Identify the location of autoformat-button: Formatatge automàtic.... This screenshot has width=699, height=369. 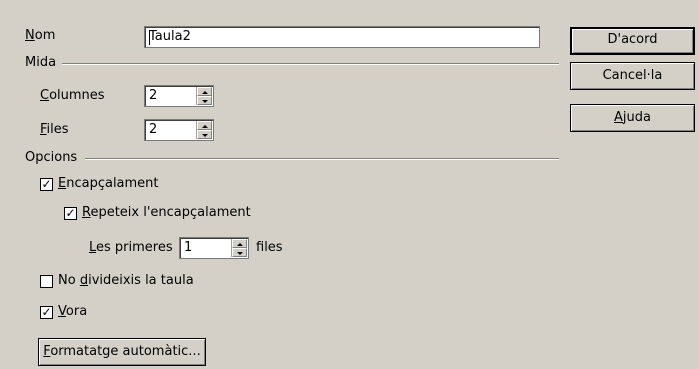
(122, 352).